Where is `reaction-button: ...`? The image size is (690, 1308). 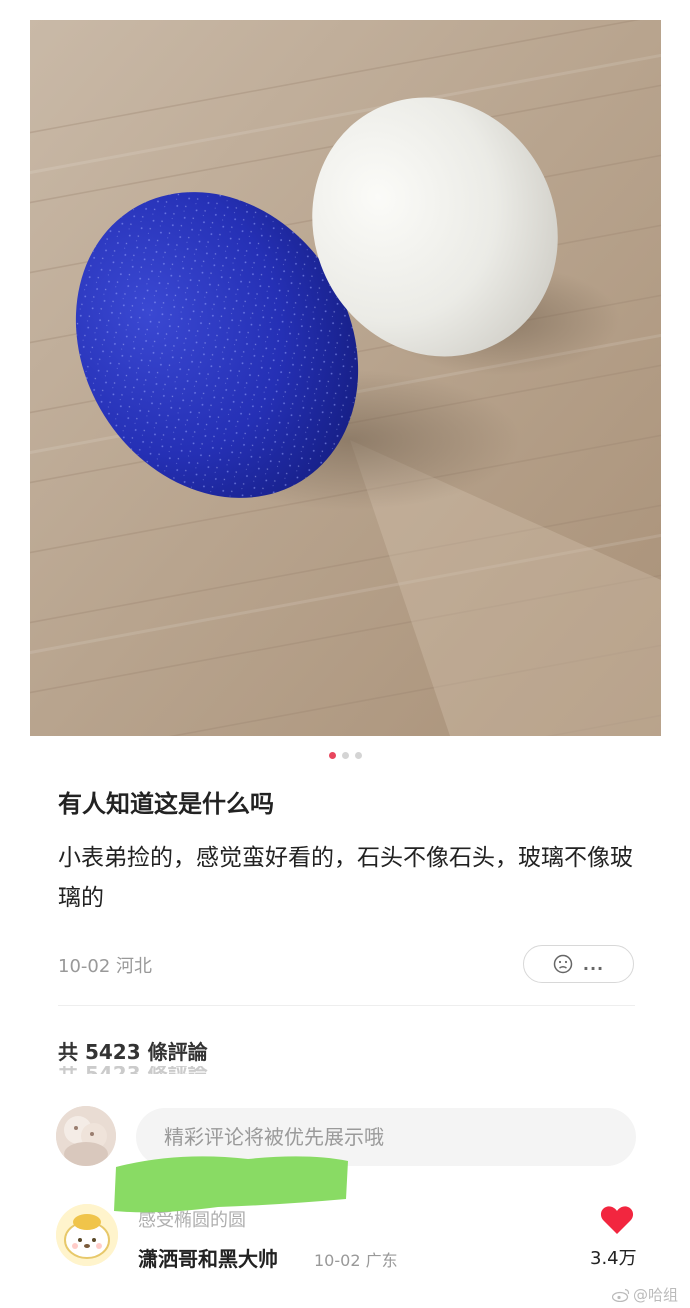 reaction-button: ... is located at coordinates (578, 964).